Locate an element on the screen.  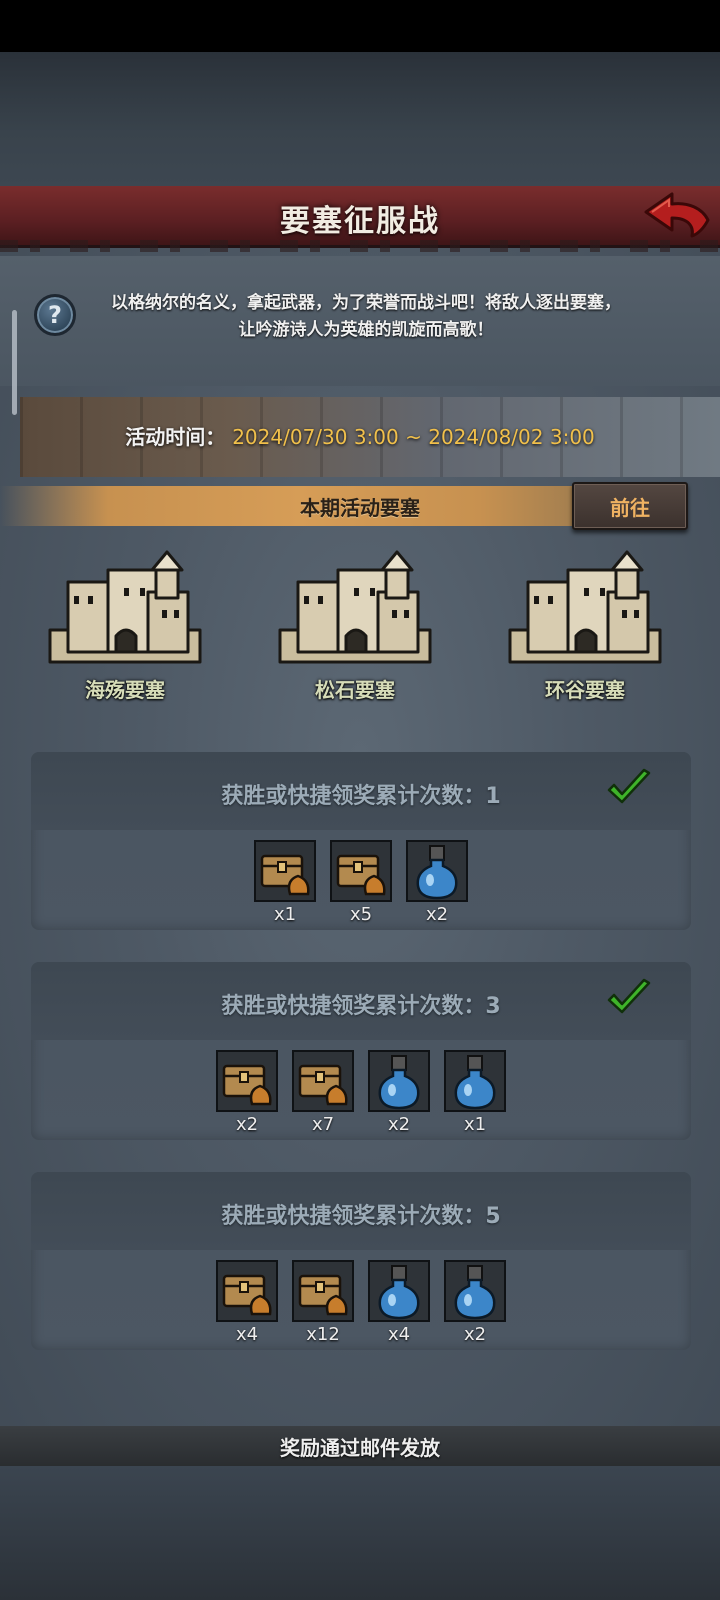
reward-items: x1 x5 x2 is located at coordinates (361, 882).